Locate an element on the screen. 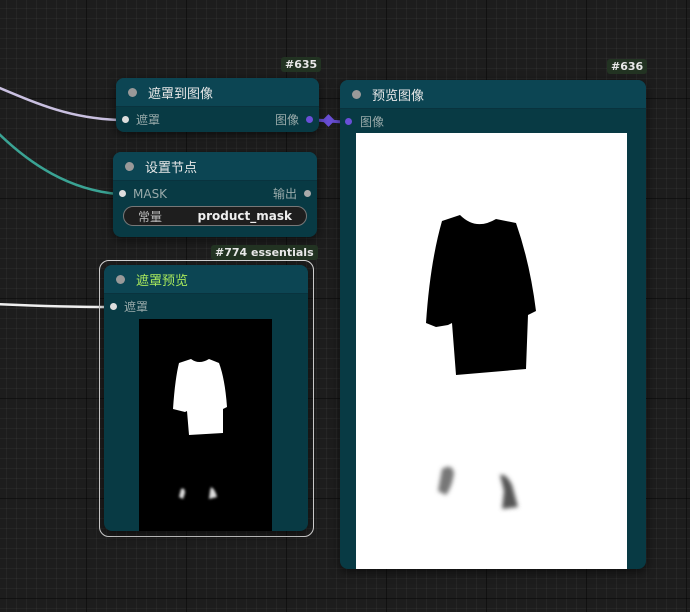 The width and height of the screenshot is (690, 612). slot-row: MASK 输出 is located at coordinates (215, 194).